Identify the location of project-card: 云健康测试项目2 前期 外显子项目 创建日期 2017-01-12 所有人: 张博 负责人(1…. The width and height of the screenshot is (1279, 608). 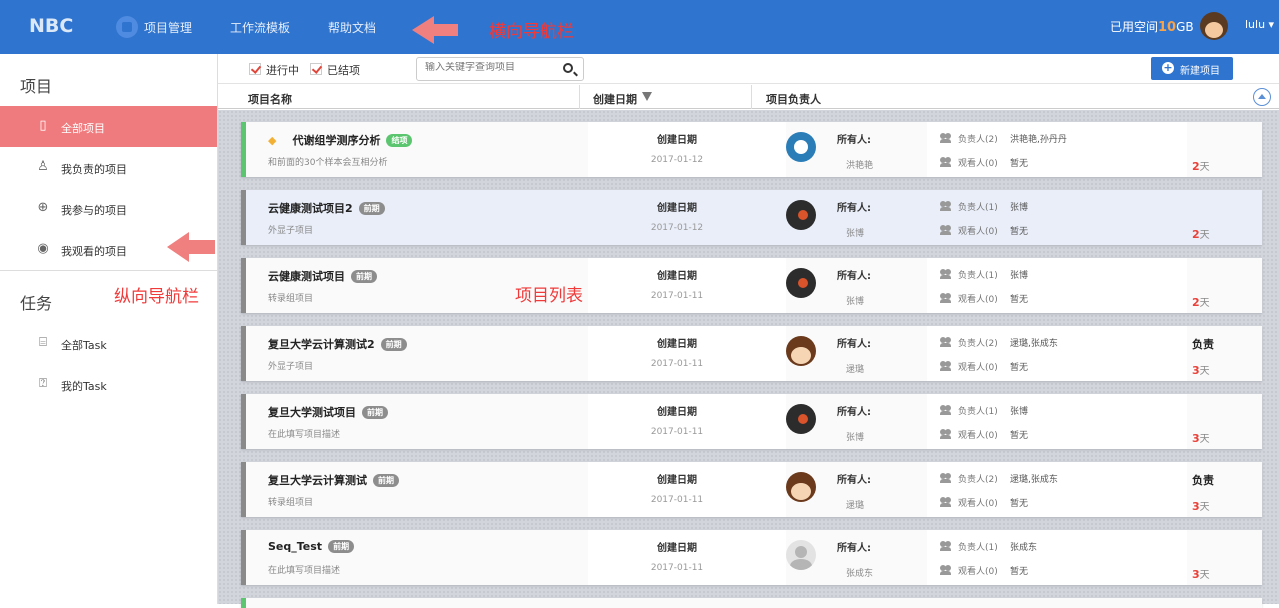
(751, 217).